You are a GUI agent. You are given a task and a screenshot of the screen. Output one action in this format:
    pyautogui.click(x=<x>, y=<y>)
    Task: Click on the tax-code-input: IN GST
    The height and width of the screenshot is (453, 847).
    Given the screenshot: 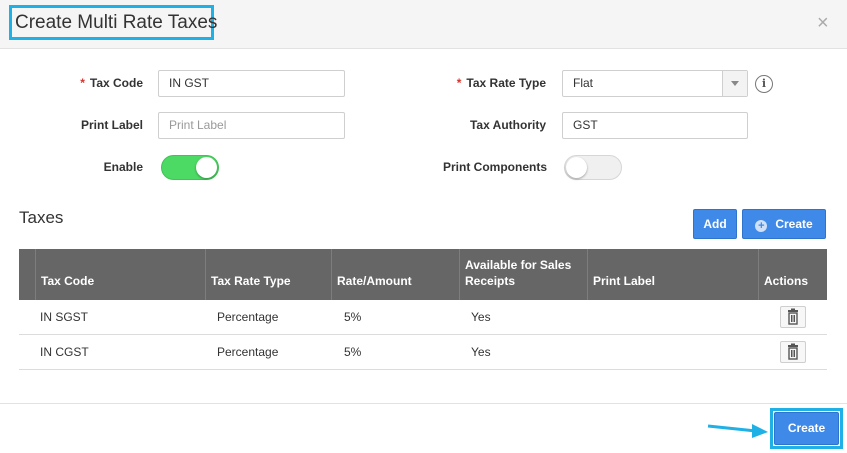 What is the action you would take?
    pyautogui.click(x=251, y=83)
    